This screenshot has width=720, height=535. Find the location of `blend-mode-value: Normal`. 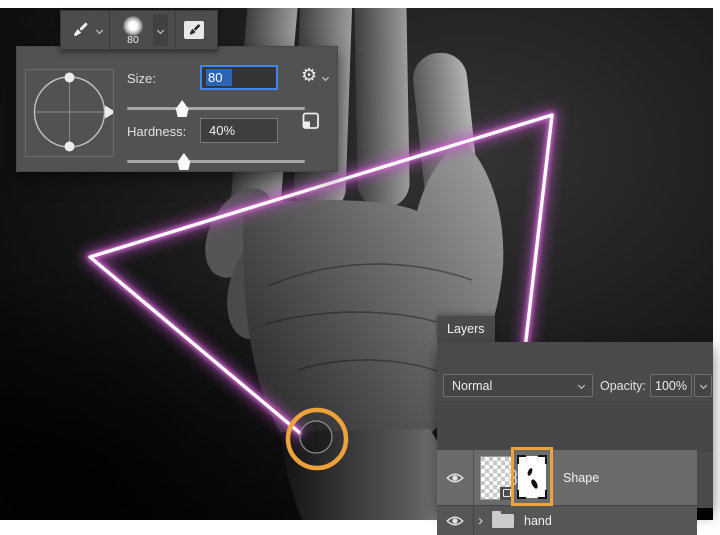

blend-mode-value: Normal is located at coordinates (472, 385).